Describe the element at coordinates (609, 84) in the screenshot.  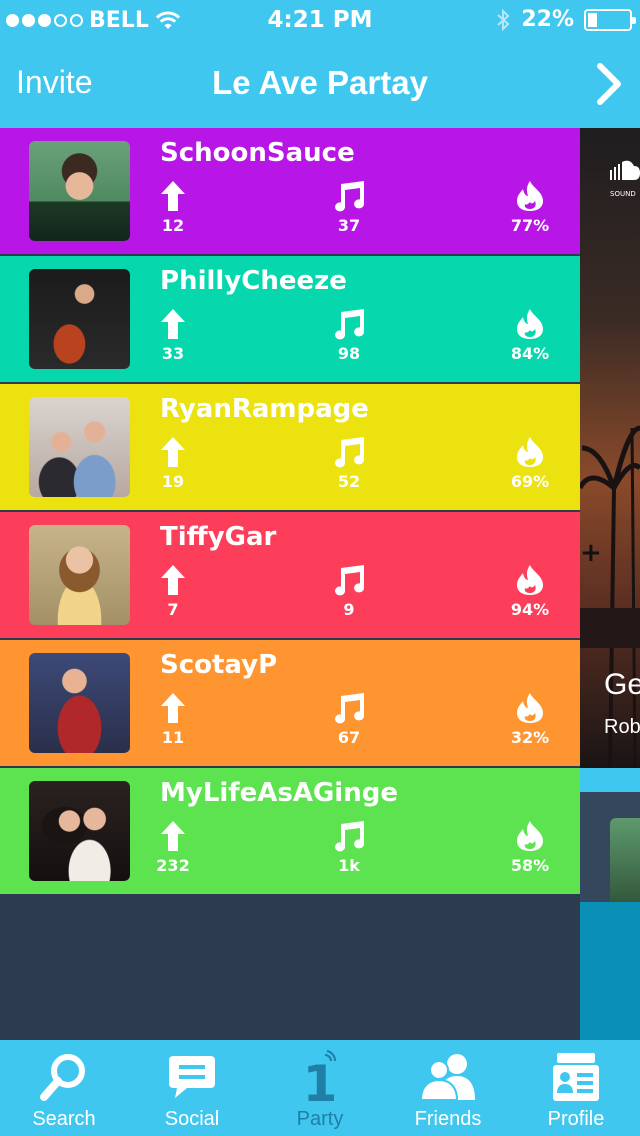
I see `chevron-right-icon` at that location.